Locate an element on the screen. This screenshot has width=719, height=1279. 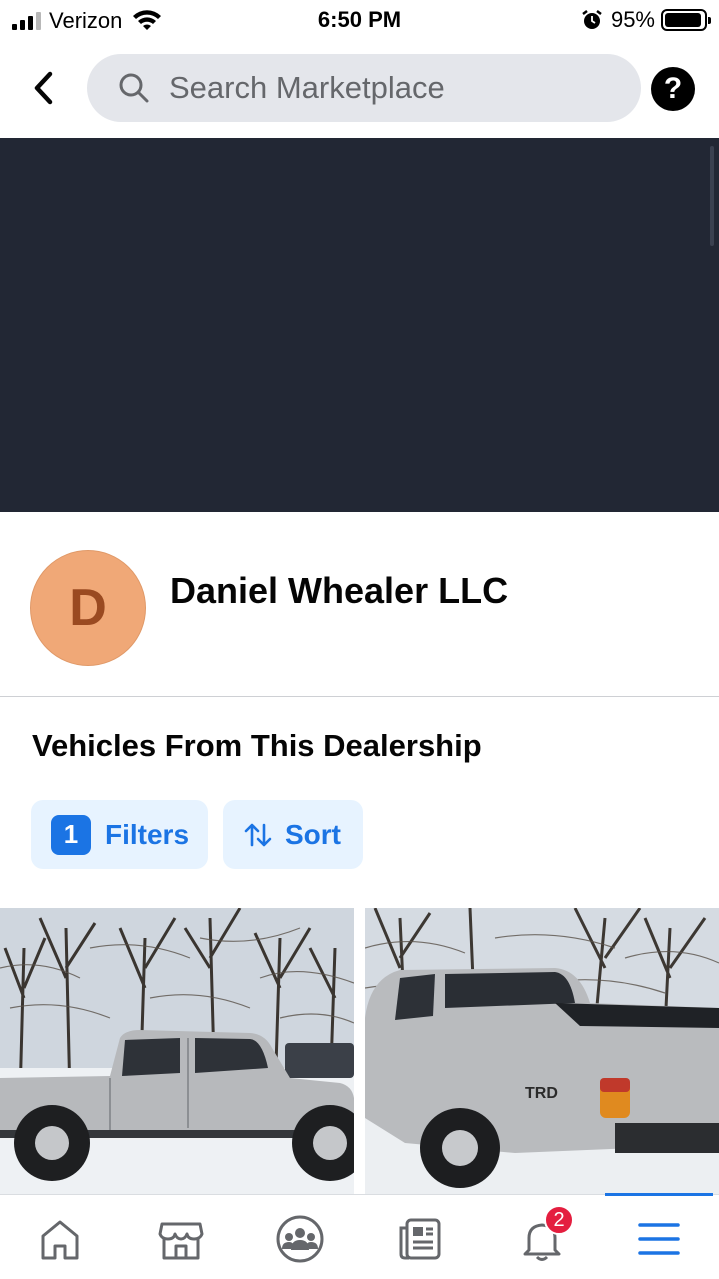
status-bar: Verizon 6:50 PM 95% is located at coordinates (359, 20).